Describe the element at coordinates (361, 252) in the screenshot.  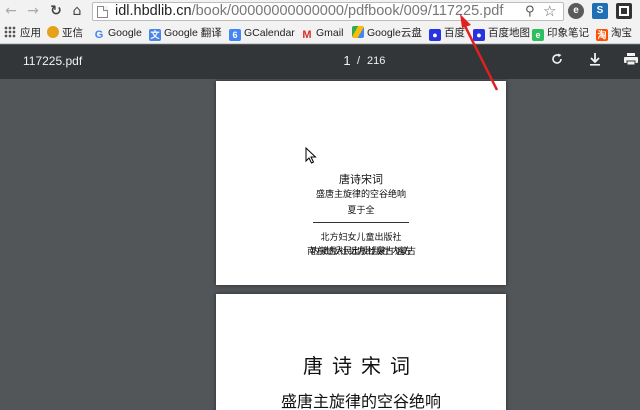
I see `publisher-line-b: 内蒙古人民出版社 蒙古 远方` at that location.